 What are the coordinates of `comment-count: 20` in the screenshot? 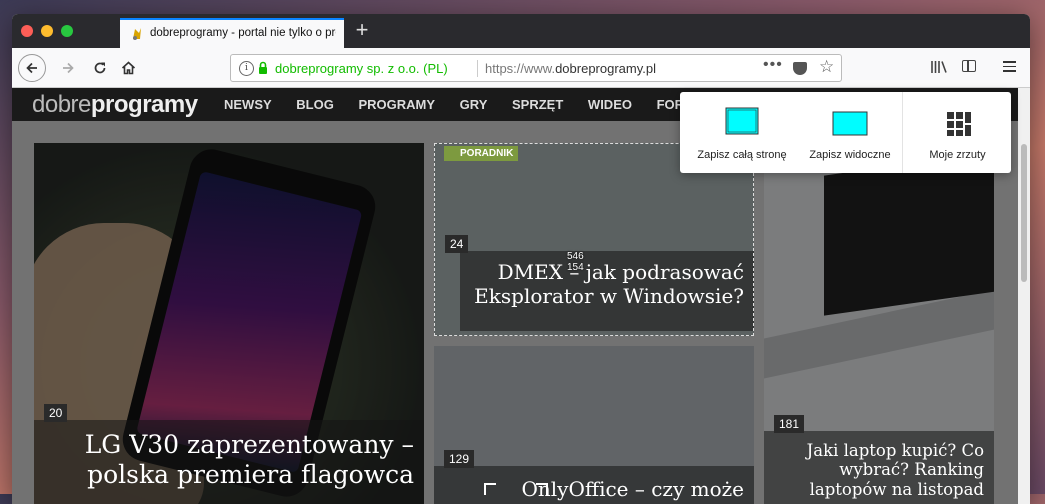 It's located at (56, 413).